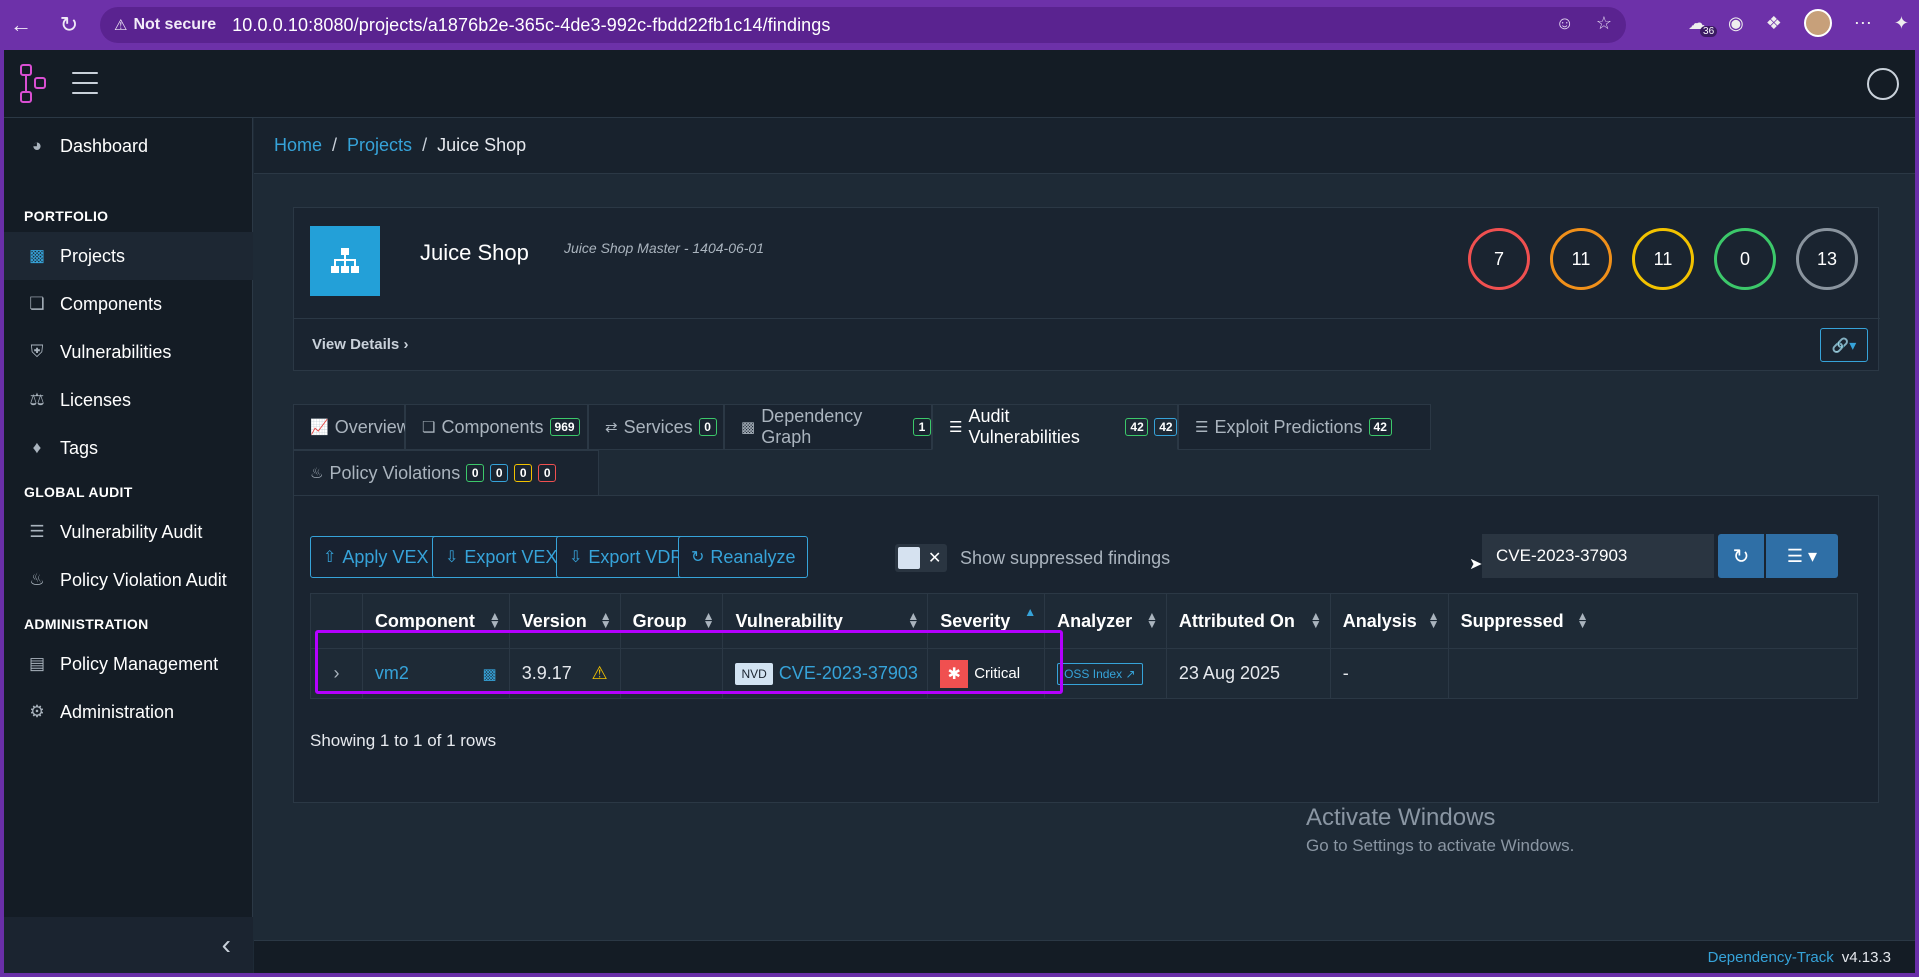 The width and height of the screenshot is (1919, 977). What do you see at coordinates (565, 673) in the screenshot?
I see `version-cell: 3.9.17 ⚠` at bounding box center [565, 673].